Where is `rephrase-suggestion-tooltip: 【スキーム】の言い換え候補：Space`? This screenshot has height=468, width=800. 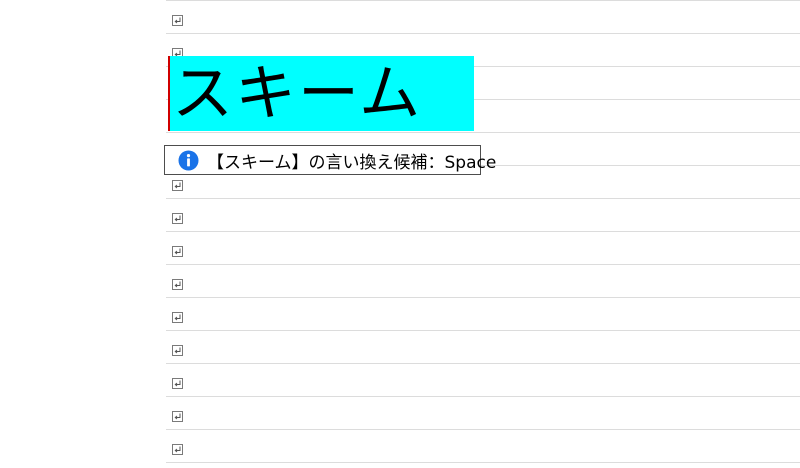 rephrase-suggestion-tooltip: 【スキーム】の言い換え候補：Space is located at coordinates (330, 160).